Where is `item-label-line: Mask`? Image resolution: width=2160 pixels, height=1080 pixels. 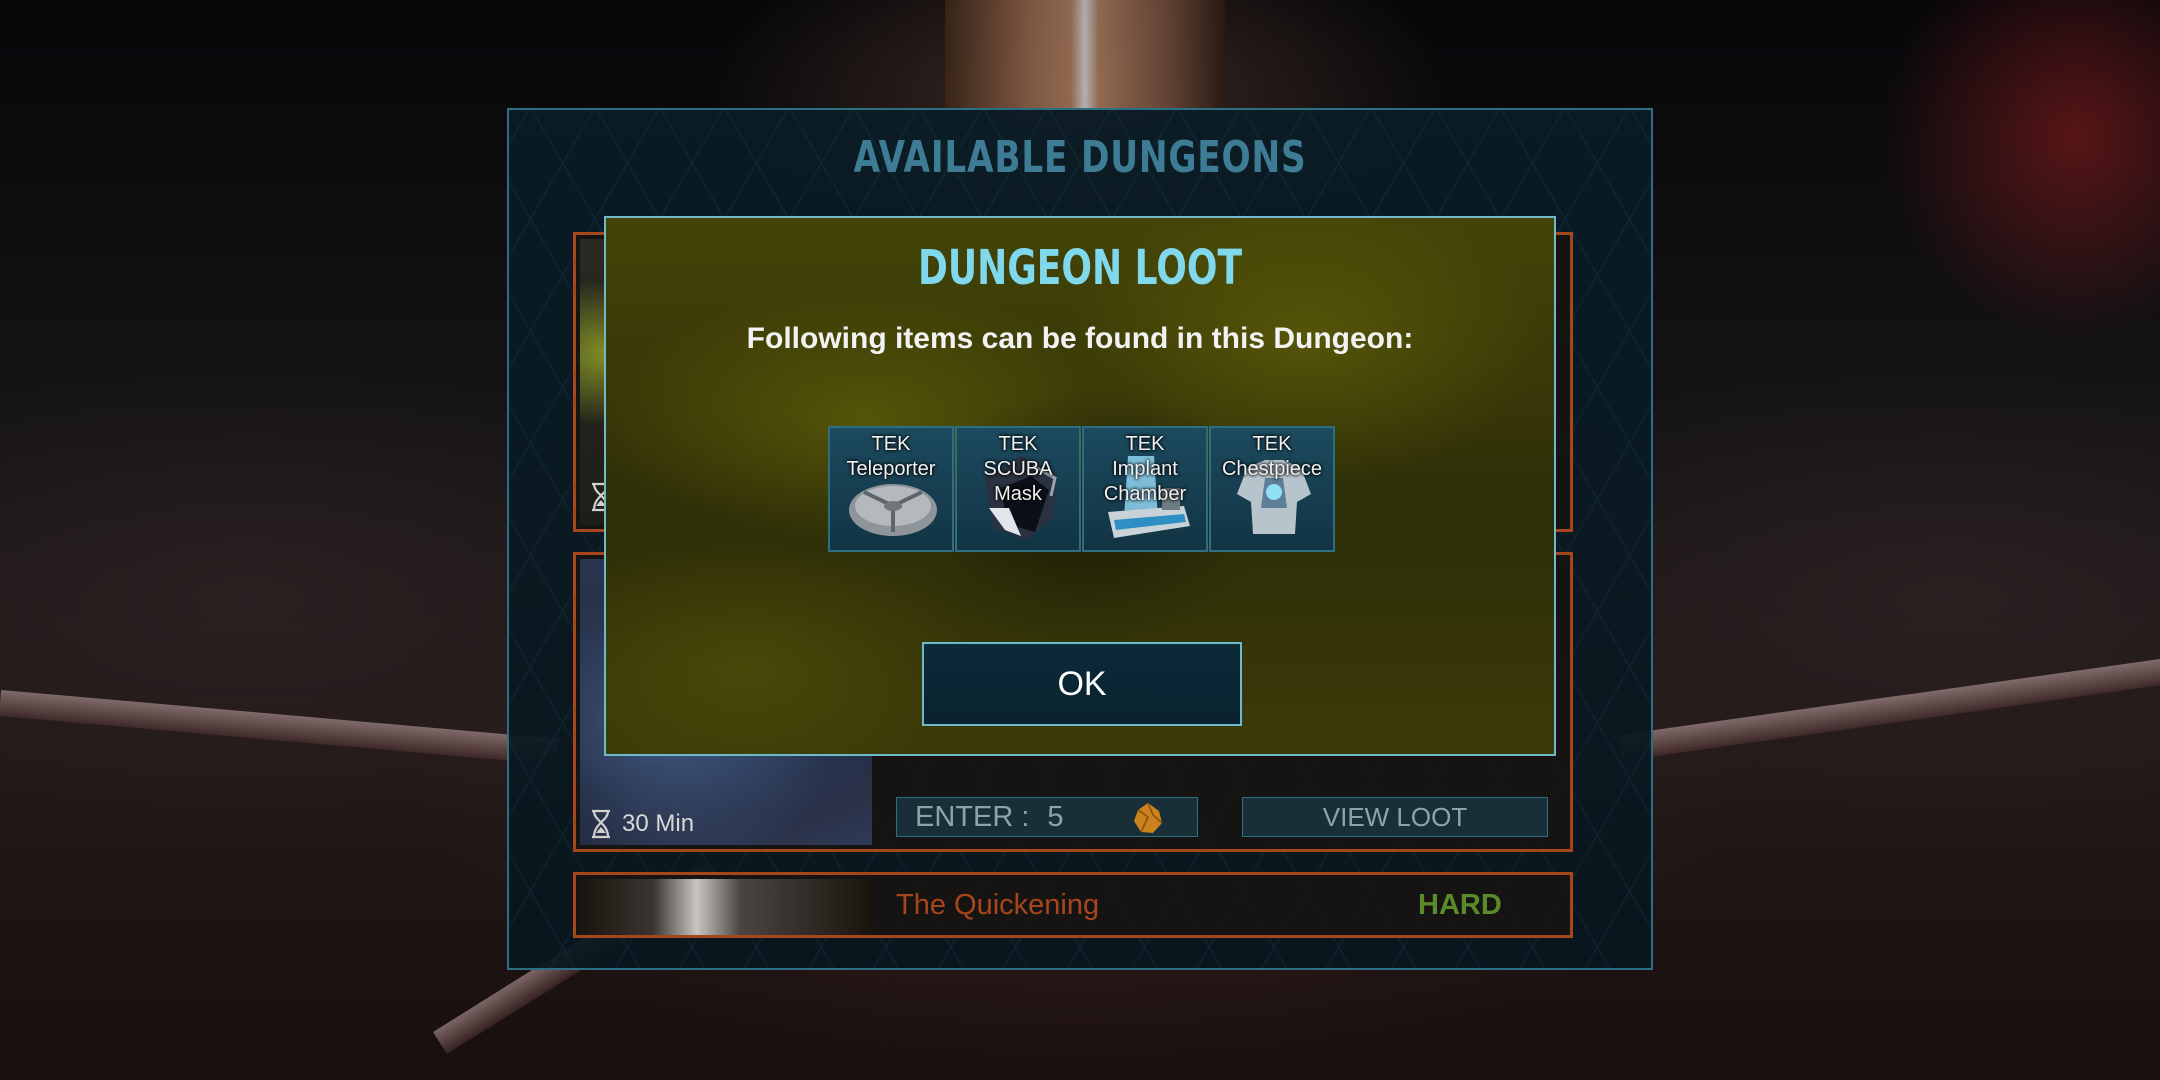 item-label-line: Mask is located at coordinates (1018, 494).